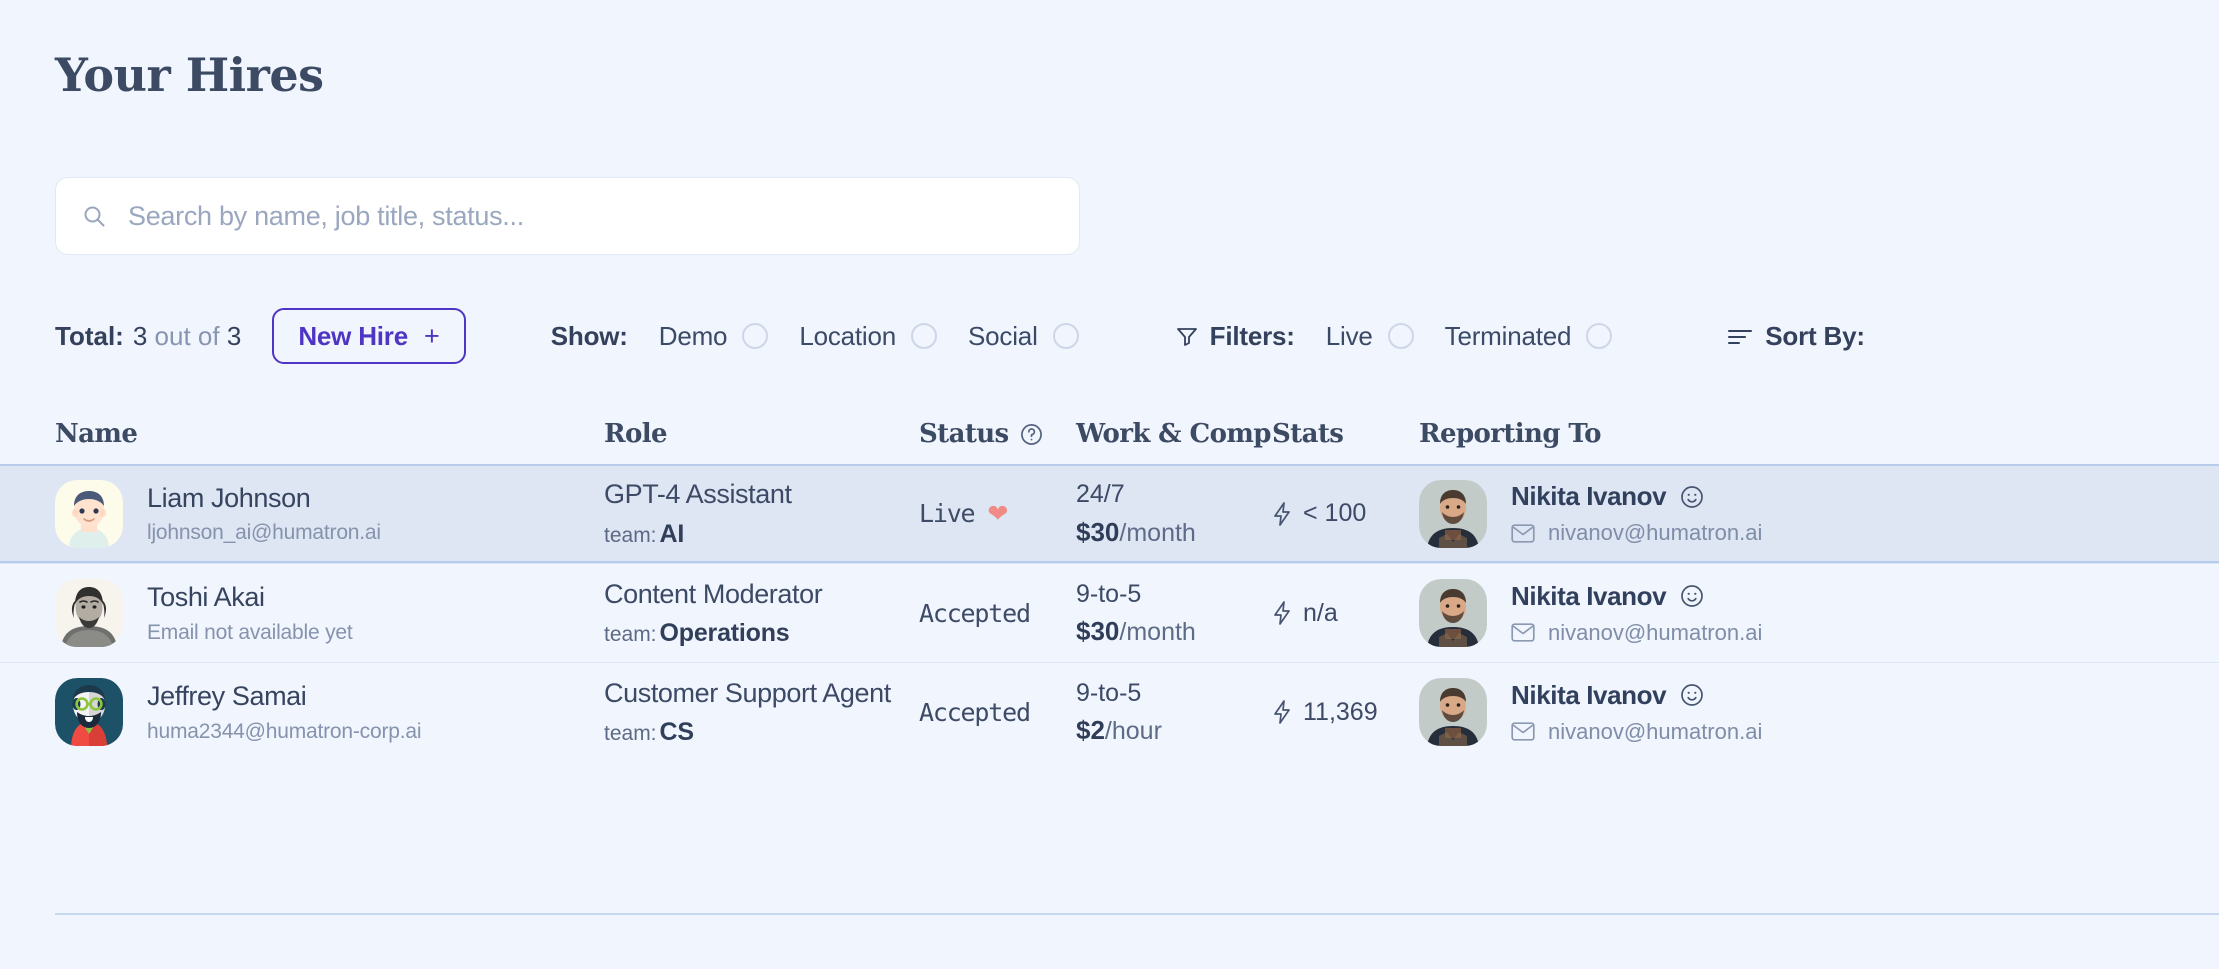 This screenshot has height=969, width=2219. I want to click on plus-icon: +, so click(431, 335).